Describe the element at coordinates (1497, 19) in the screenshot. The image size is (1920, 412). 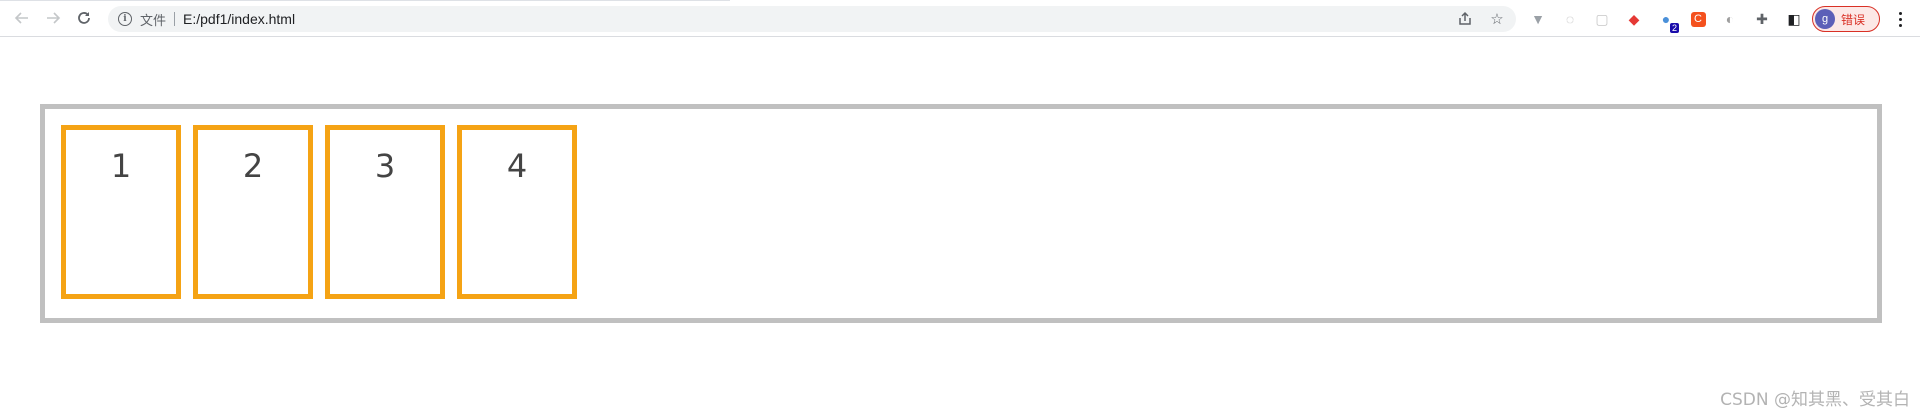
I see `star-icon: ☆` at that location.